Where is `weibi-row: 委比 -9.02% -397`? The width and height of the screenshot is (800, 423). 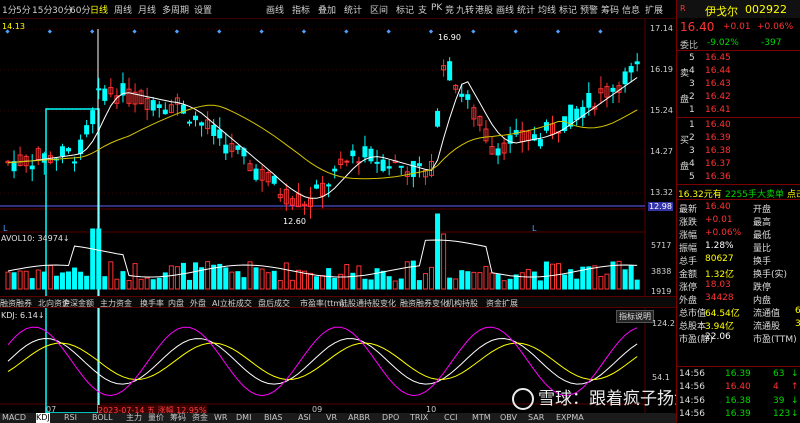 weibi-row: 委比 -9.02% -397 is located at coordinates (731, 44).